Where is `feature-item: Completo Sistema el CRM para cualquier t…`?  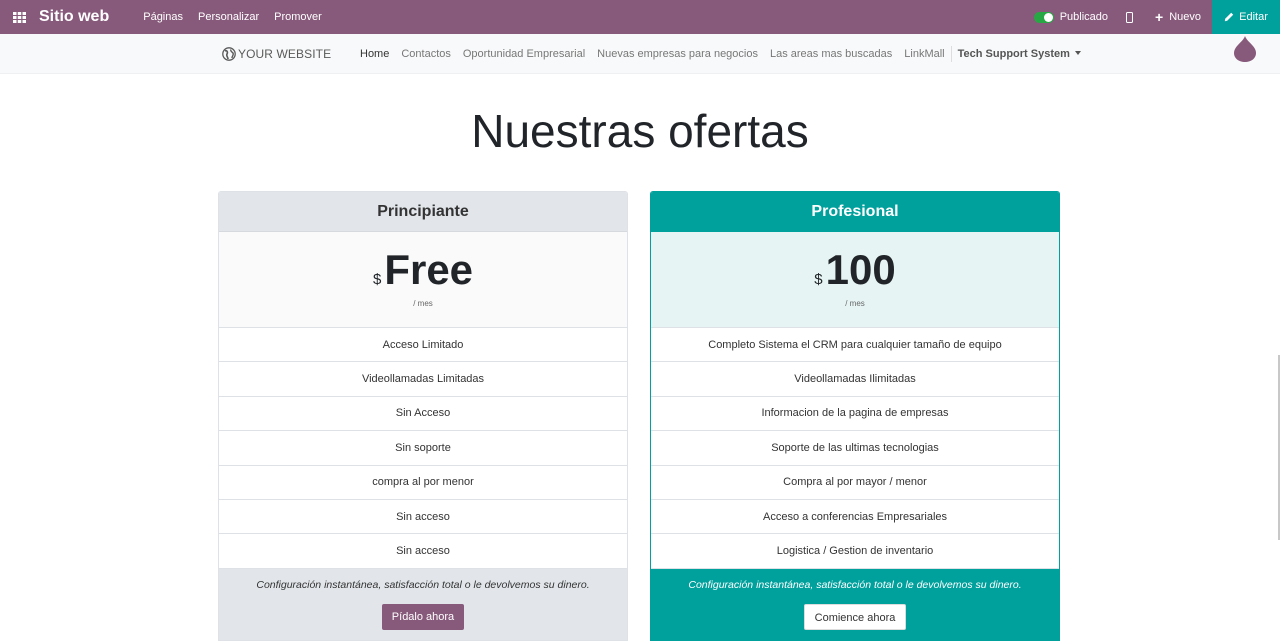 feature-item: Completo Sistema el CRM para cualquier t… is located at coordinates (855, 345).